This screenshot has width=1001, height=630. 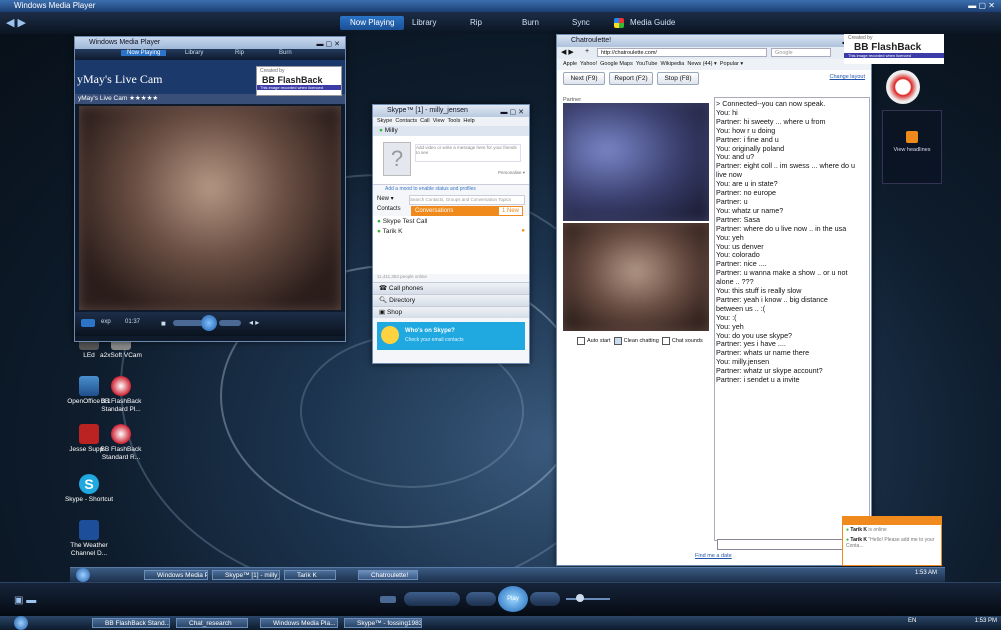 I want to click on volume-slider, so click(x=588, y=599).